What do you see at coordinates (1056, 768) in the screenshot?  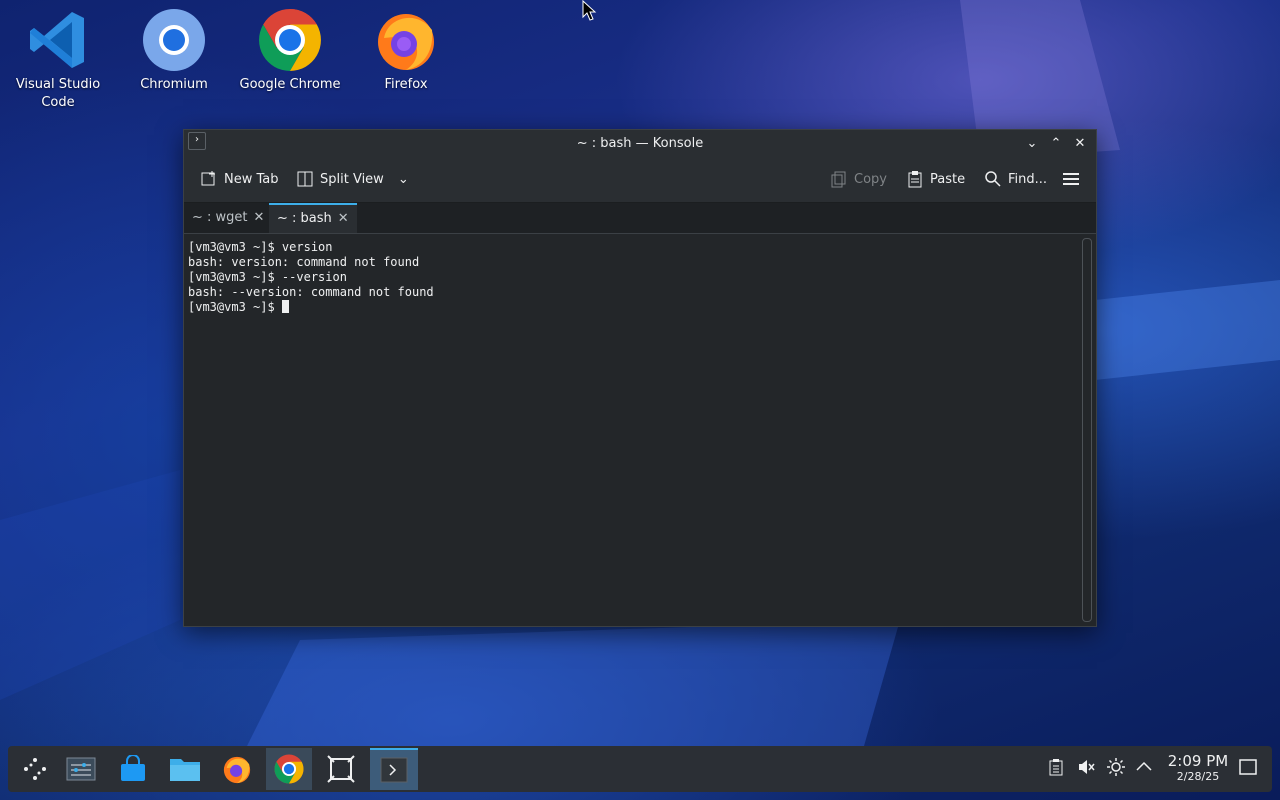 I see `clipboard-icon` at bounding box center [1056, 768].